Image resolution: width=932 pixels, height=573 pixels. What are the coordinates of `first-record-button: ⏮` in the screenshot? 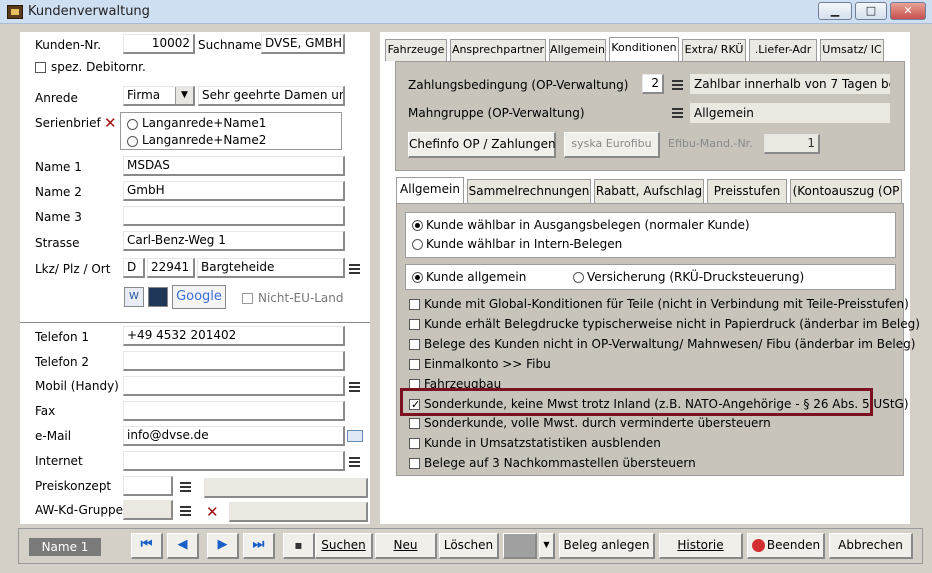 It's located at (147, 546).